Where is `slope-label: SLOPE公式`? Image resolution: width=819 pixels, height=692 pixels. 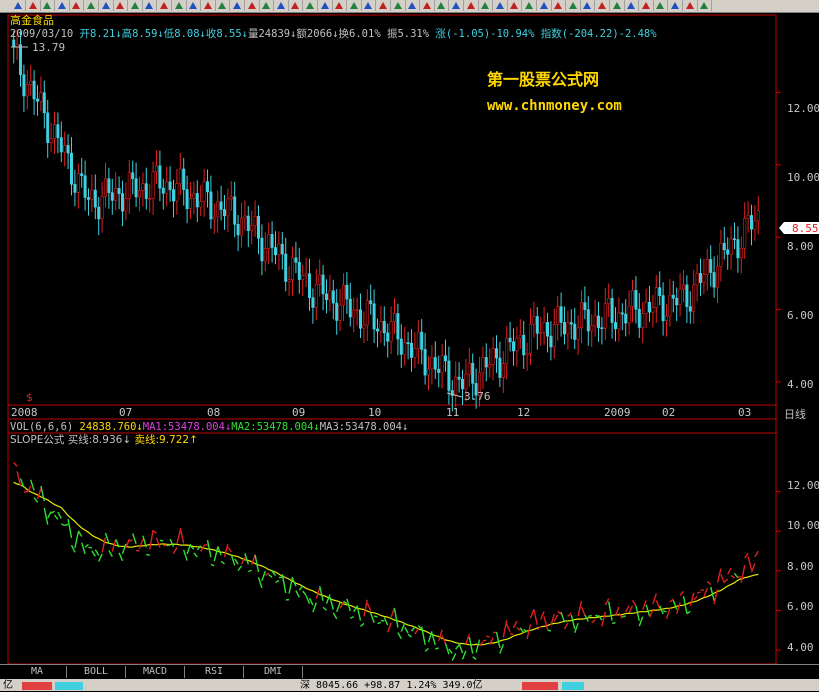 slope-label: SLOPE公式 is located at coordinates (37, 440).